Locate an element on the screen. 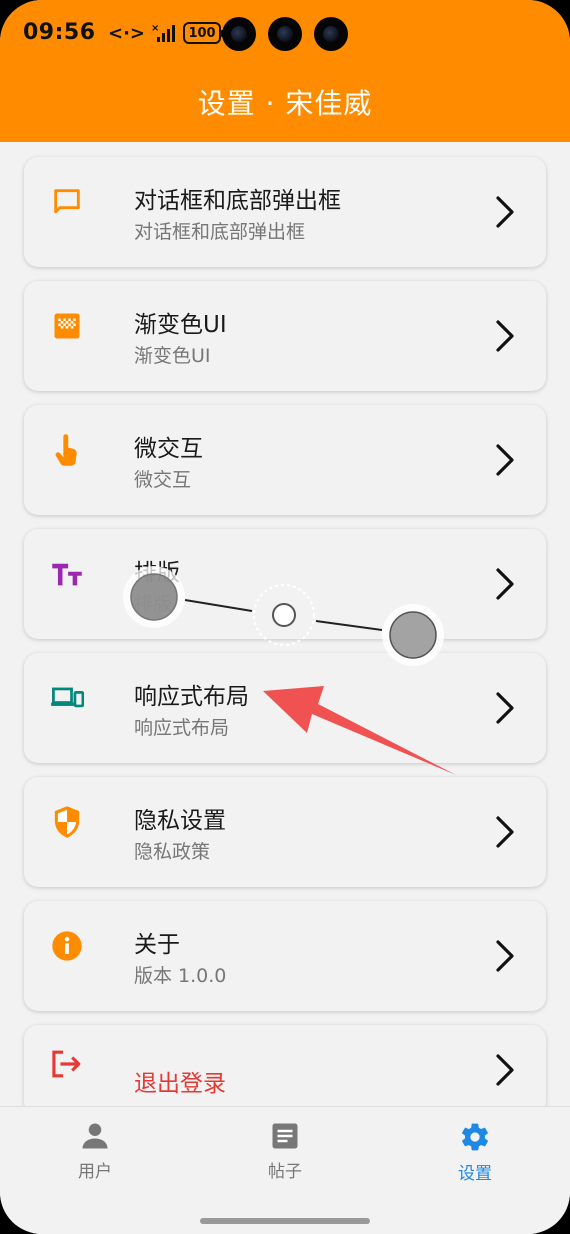 This screenshot has width=570, height=1234. menu-item-title: 关于 is located at coordinates (157, 945).